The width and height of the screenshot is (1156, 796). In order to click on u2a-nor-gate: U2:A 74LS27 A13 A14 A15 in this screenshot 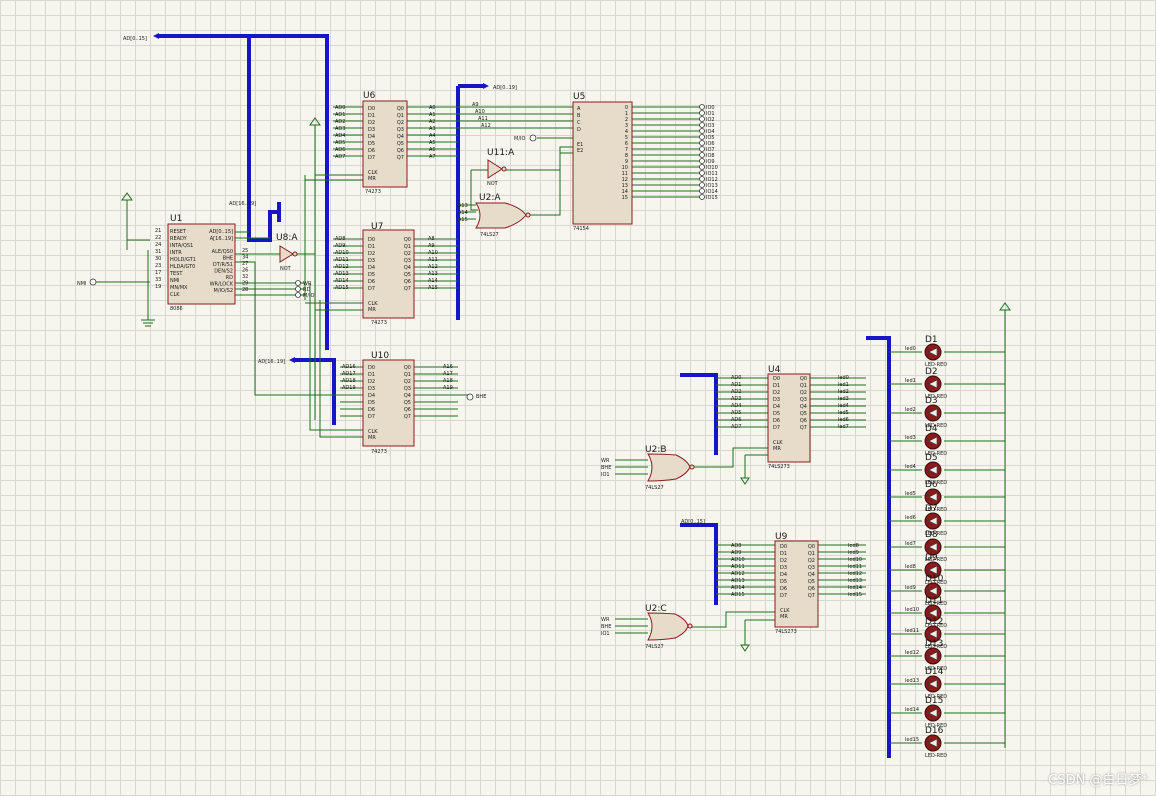, I will do `click(494, 215)`.